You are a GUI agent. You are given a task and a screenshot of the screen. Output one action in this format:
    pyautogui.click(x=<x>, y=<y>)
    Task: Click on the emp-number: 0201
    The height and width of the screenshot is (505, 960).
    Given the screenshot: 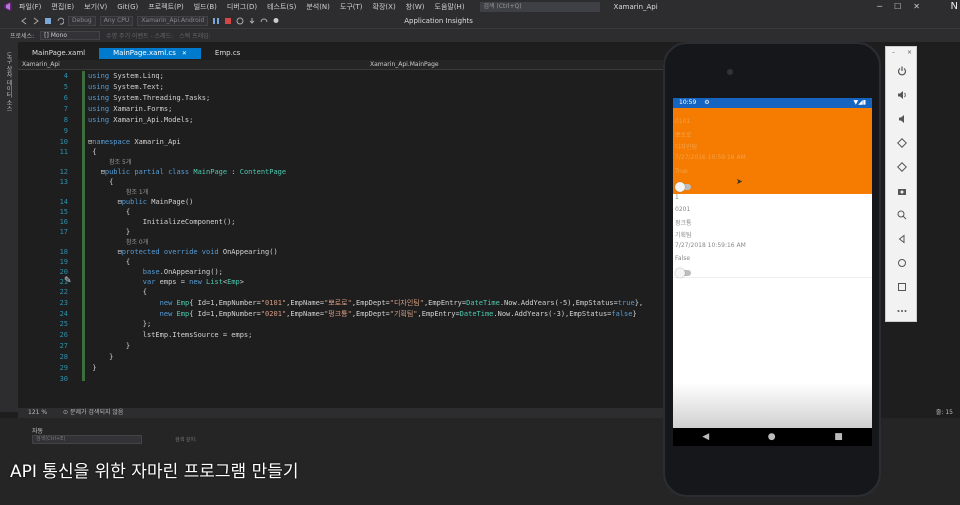 What is the action you would take?
    pyautogui.click(x=683, y=209)
    